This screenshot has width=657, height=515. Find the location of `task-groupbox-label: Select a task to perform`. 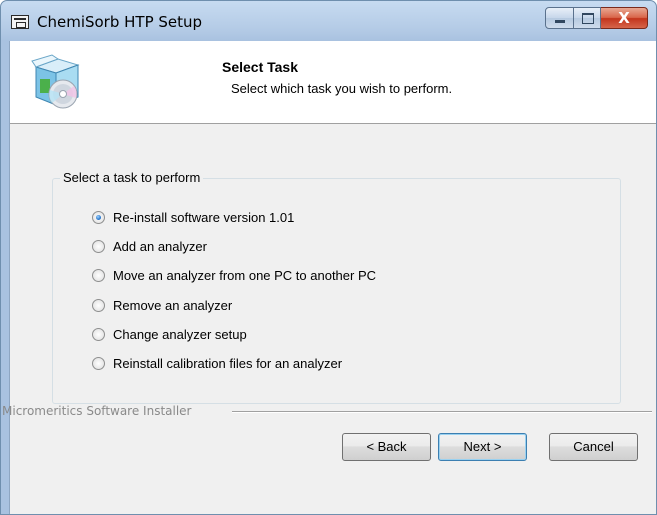

task-groupbox-label: Select a task to perform is located at coordinates (132, 177).